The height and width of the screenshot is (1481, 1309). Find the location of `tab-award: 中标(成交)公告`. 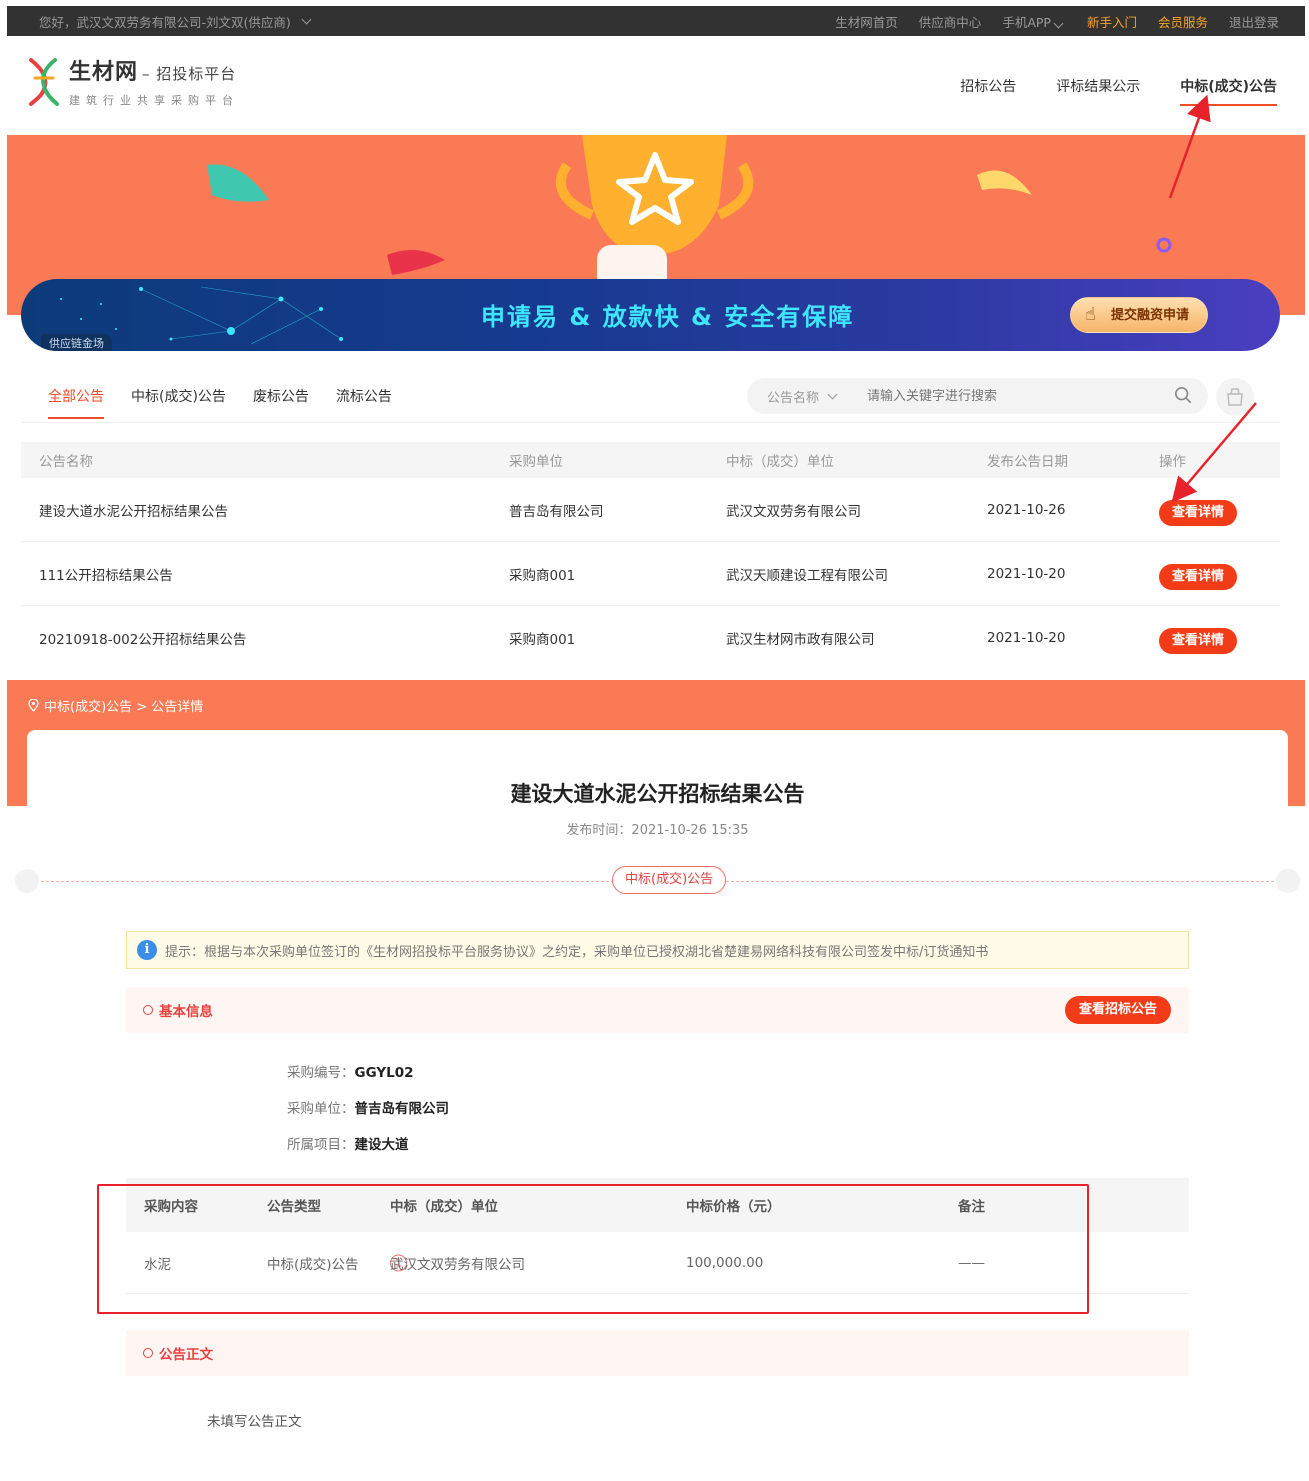

tab-award: 中标(成交)公告 is located at coordinates (178, 402).